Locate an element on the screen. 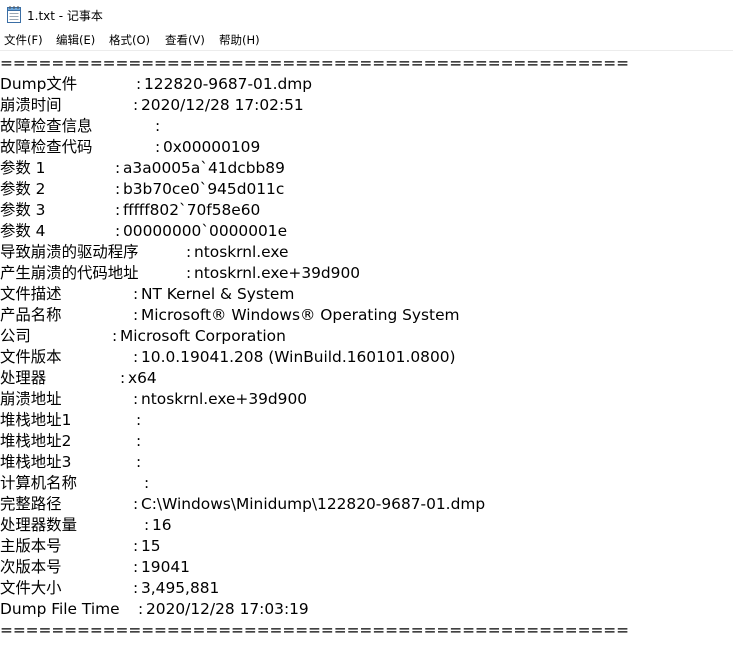 Image resolution: width=733 pixels, height=671 pixels. menu-item-1: 编辑(E) is located at coordinates (75, 40).